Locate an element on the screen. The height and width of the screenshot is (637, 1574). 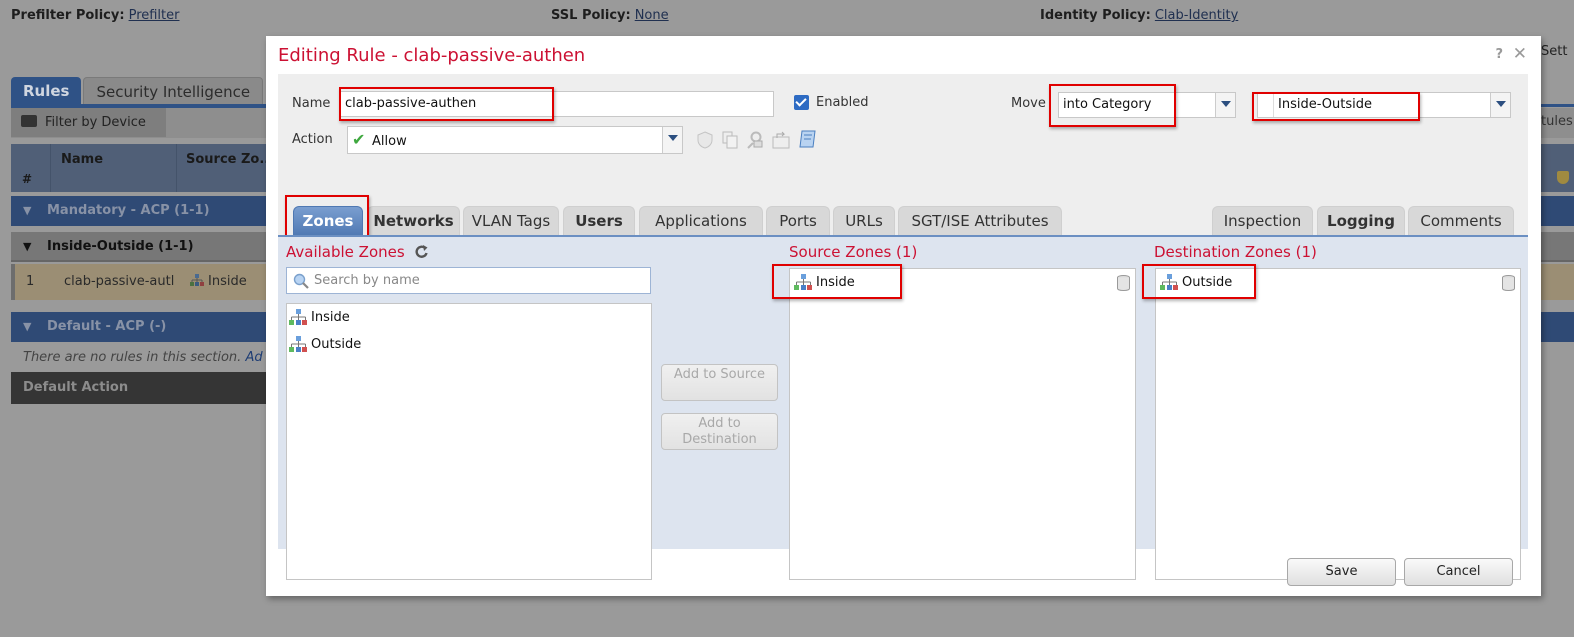
move-select: into Category is located at coordinates (1147, 105).